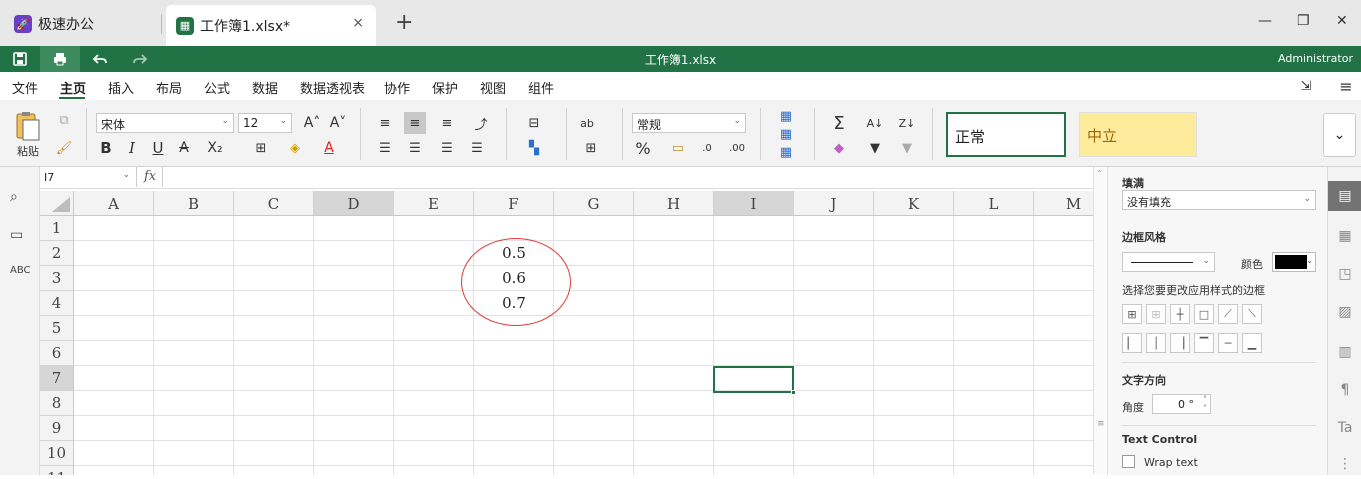 This screenshot has height=479, width=1361. Describe the element at coordinates (404, 22) in the screenshot. I see `new-tab-button: +` at that location.